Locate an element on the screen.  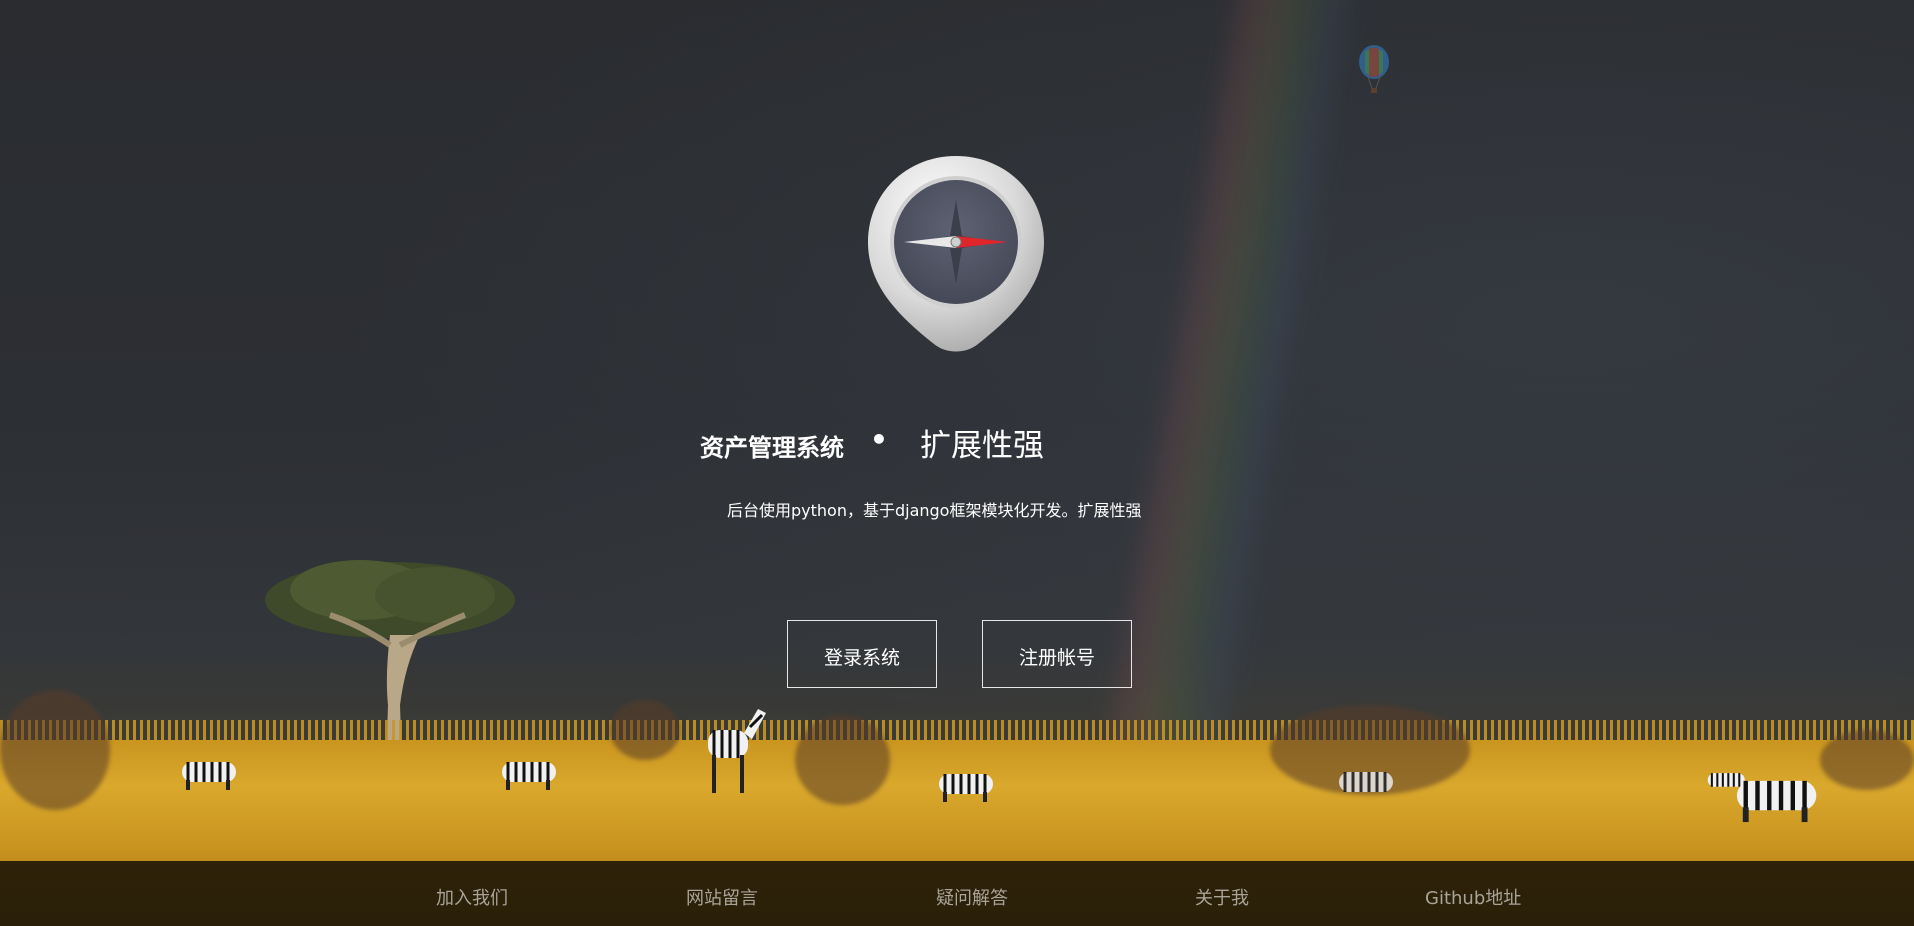
hero-description: 后台使用python，基于django框架模块化开发。扩展性强 is located at coordinates (934, 510).